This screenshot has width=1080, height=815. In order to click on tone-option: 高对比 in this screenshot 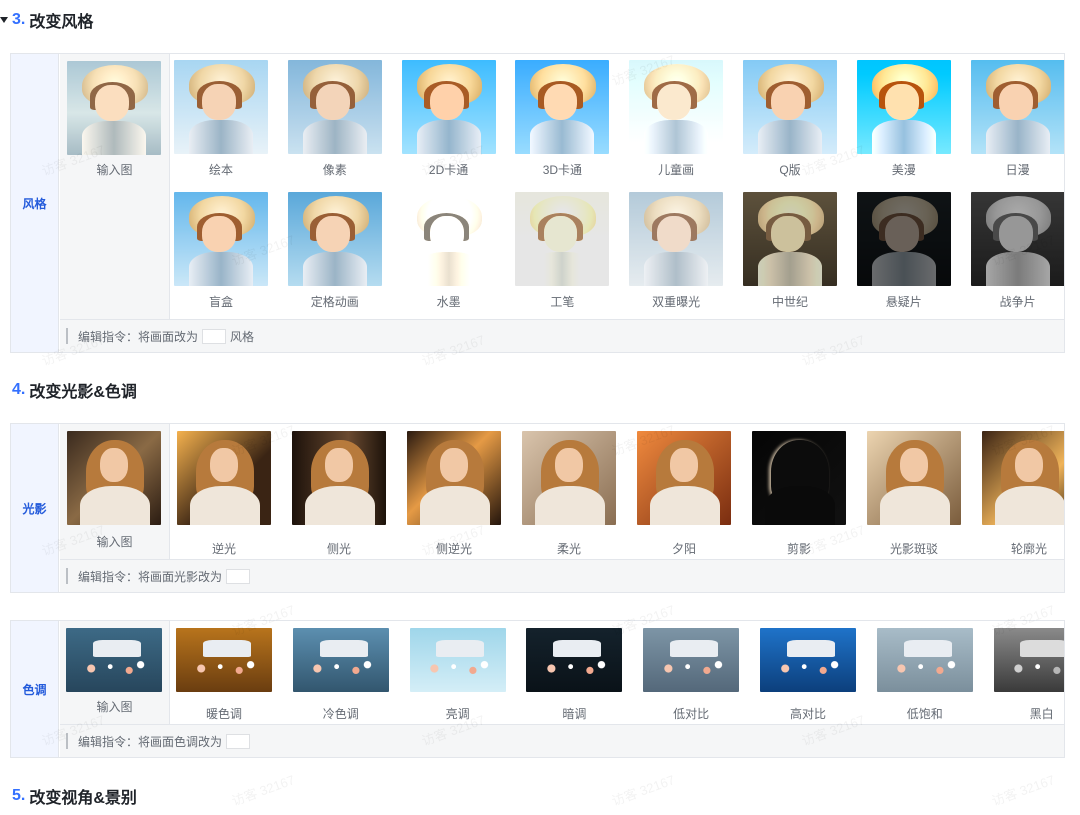, I will do `click(809, 674)`.